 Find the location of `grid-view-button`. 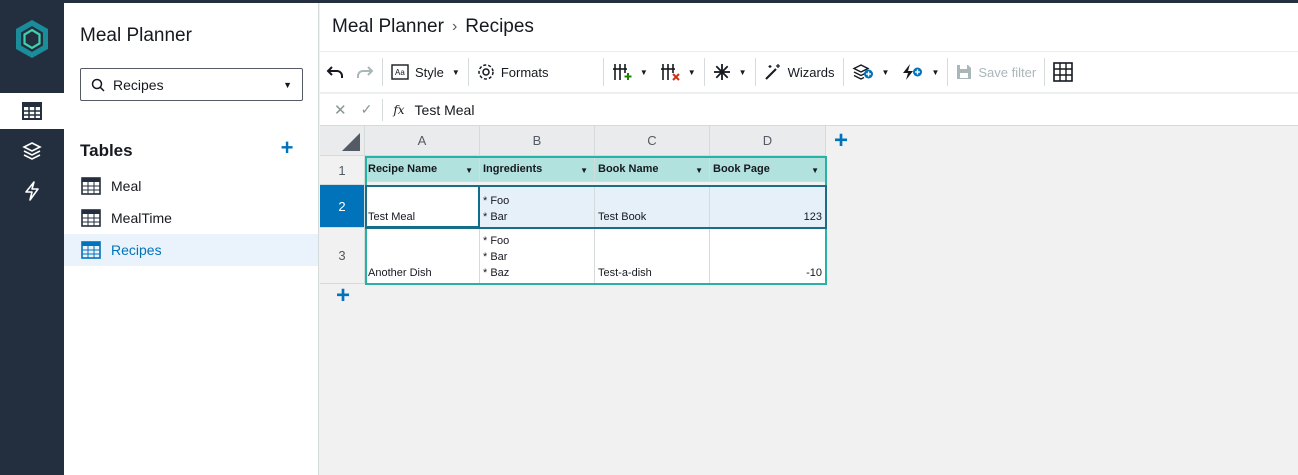

grid-view-button is located at coordinates (1063, 72).